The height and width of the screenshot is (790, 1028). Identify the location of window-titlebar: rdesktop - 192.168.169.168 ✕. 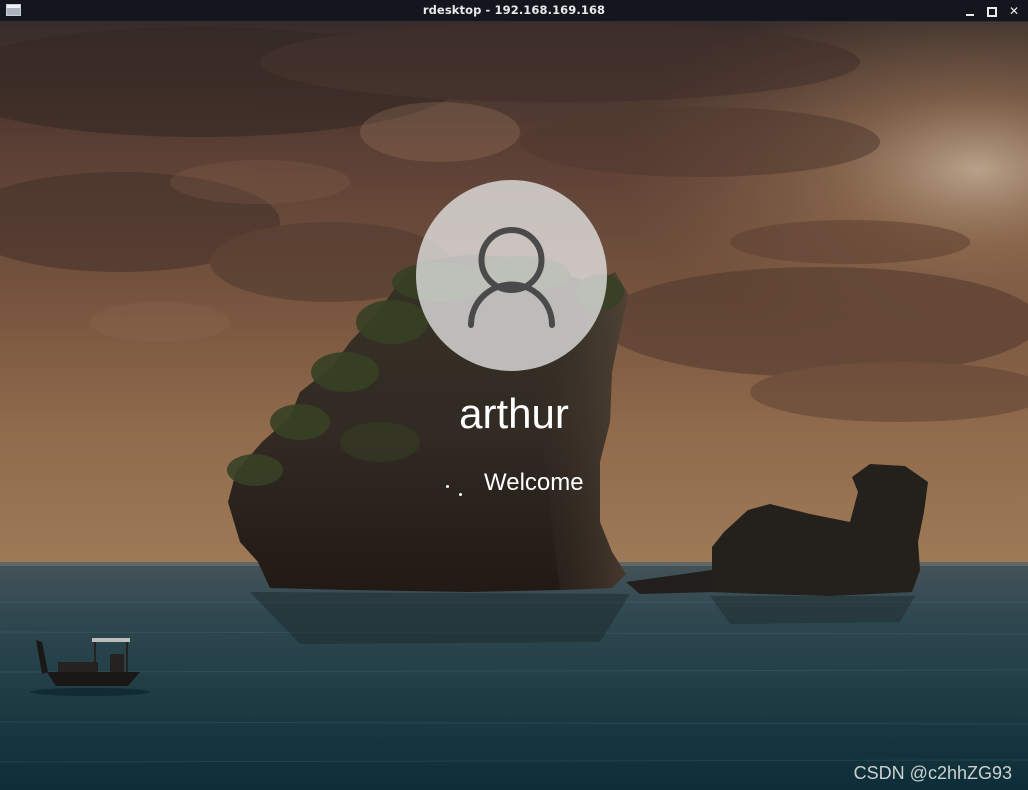
(514, 11).